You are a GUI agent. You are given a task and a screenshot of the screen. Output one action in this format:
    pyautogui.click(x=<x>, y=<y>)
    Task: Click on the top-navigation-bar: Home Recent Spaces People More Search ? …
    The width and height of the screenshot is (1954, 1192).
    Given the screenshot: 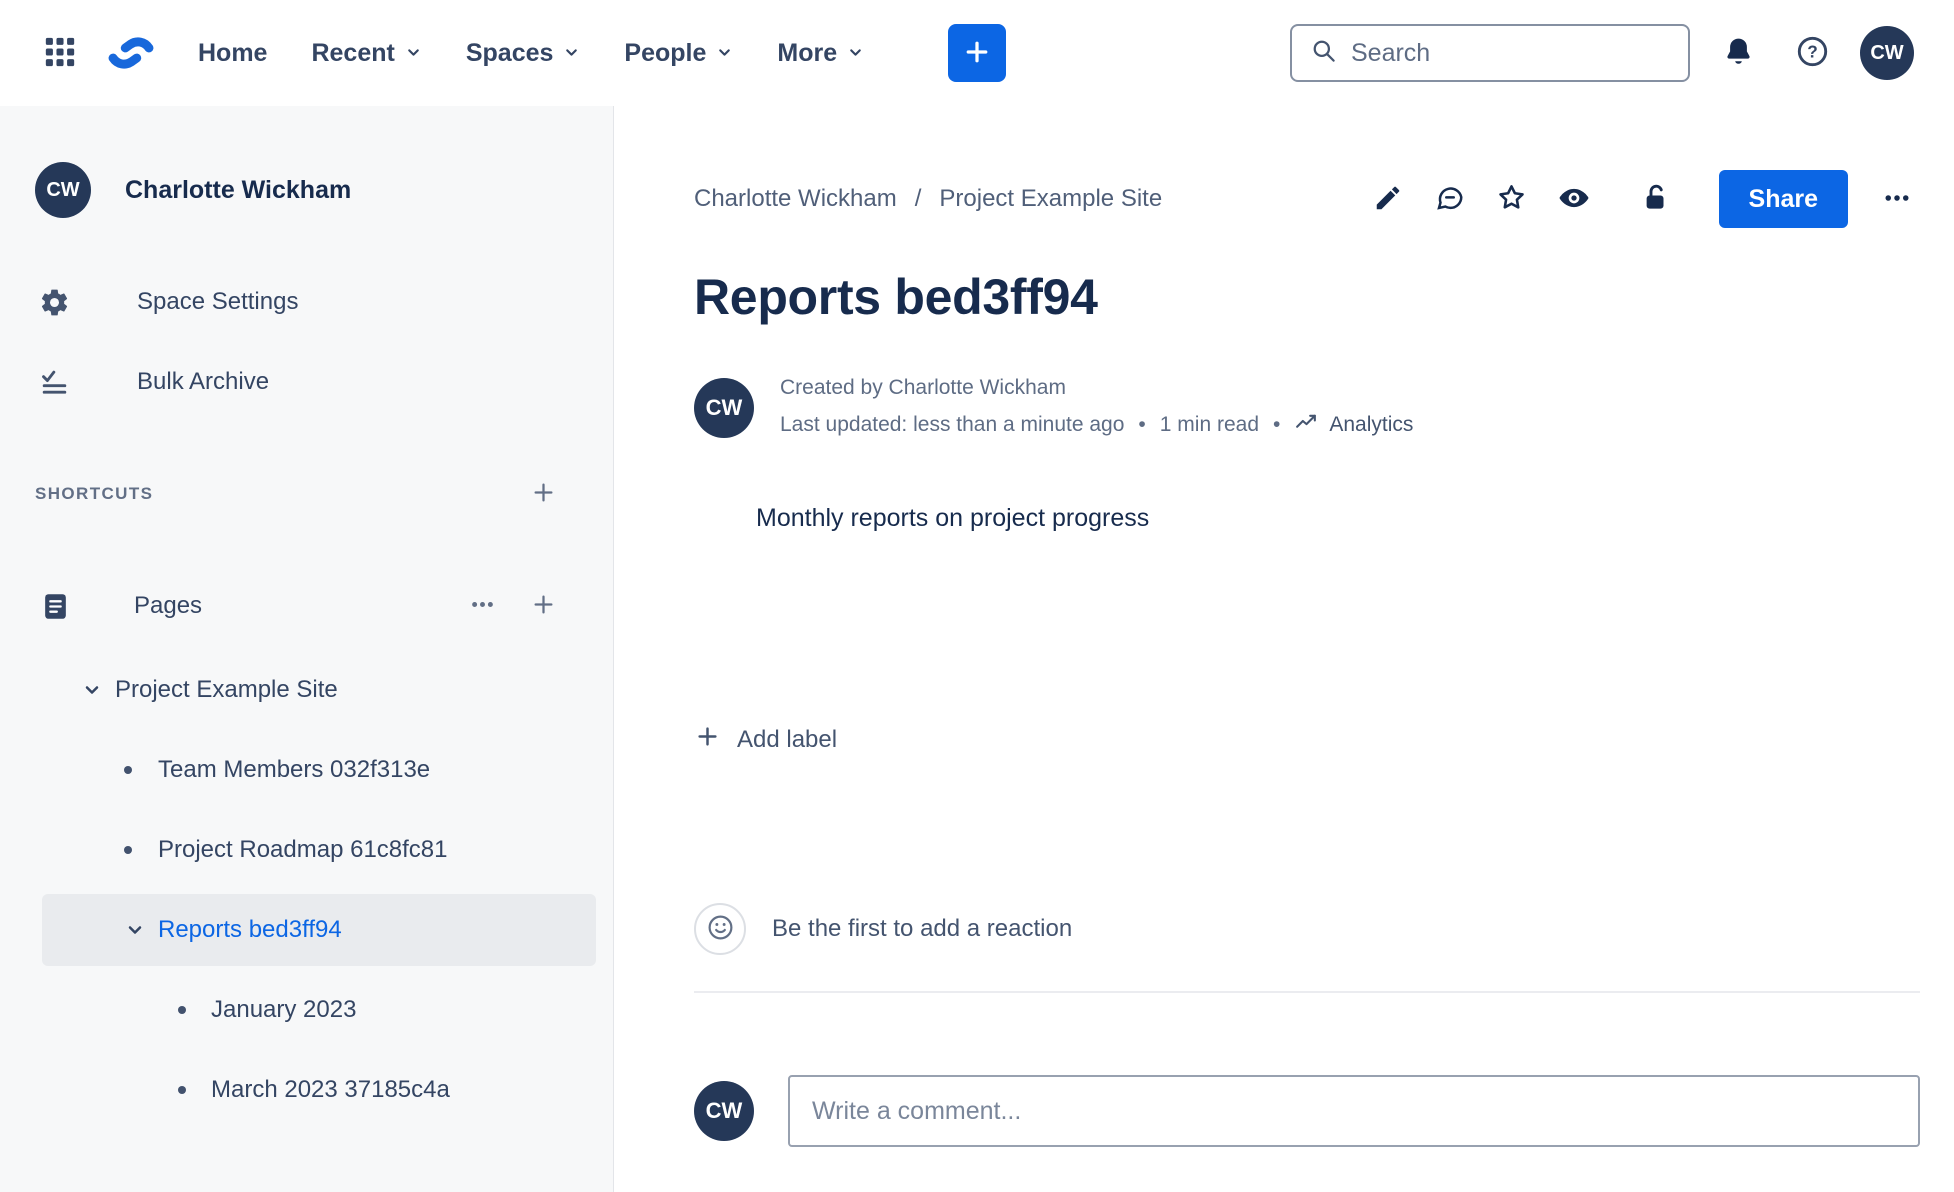 What is the action you would take?
    pyautogui.click(x=977, y=53)
    